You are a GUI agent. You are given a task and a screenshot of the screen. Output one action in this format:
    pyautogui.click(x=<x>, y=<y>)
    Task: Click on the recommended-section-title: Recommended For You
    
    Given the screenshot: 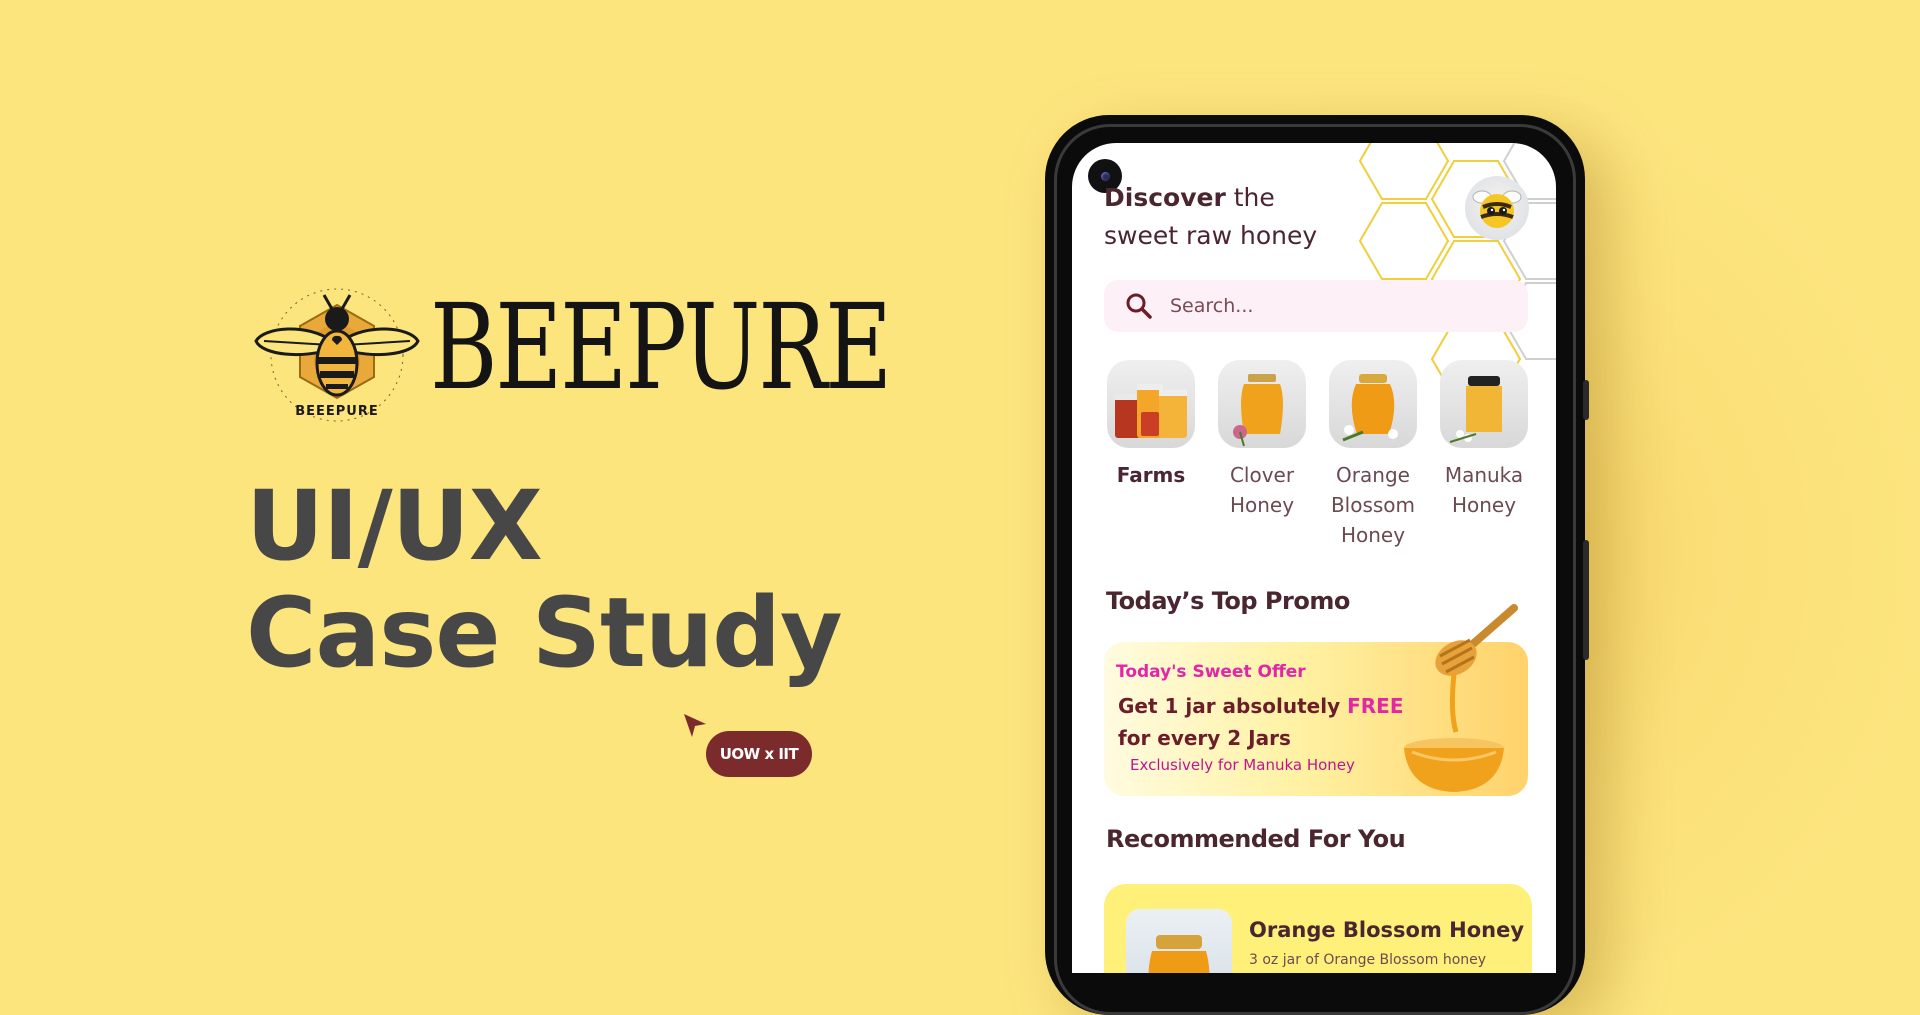 What is the action you would take?
    pyautogui.click(x=1256, y=839)
    